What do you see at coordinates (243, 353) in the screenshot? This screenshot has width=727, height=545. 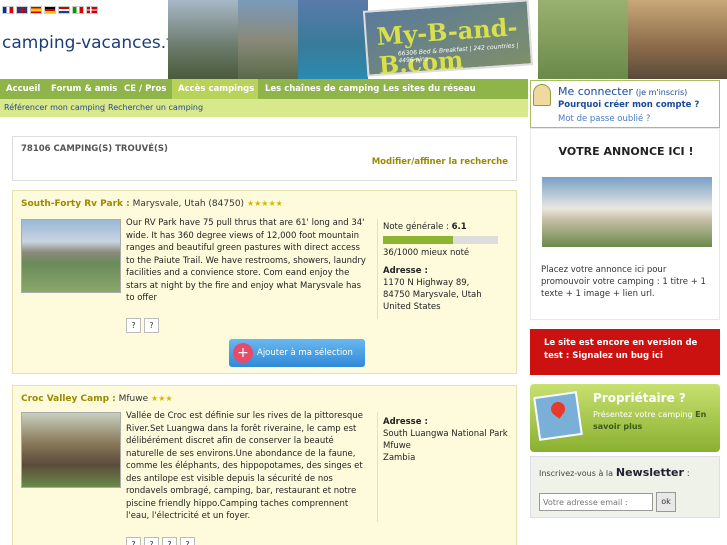 I see `heart-plus-icon: +` at bounding box center [243, 353].